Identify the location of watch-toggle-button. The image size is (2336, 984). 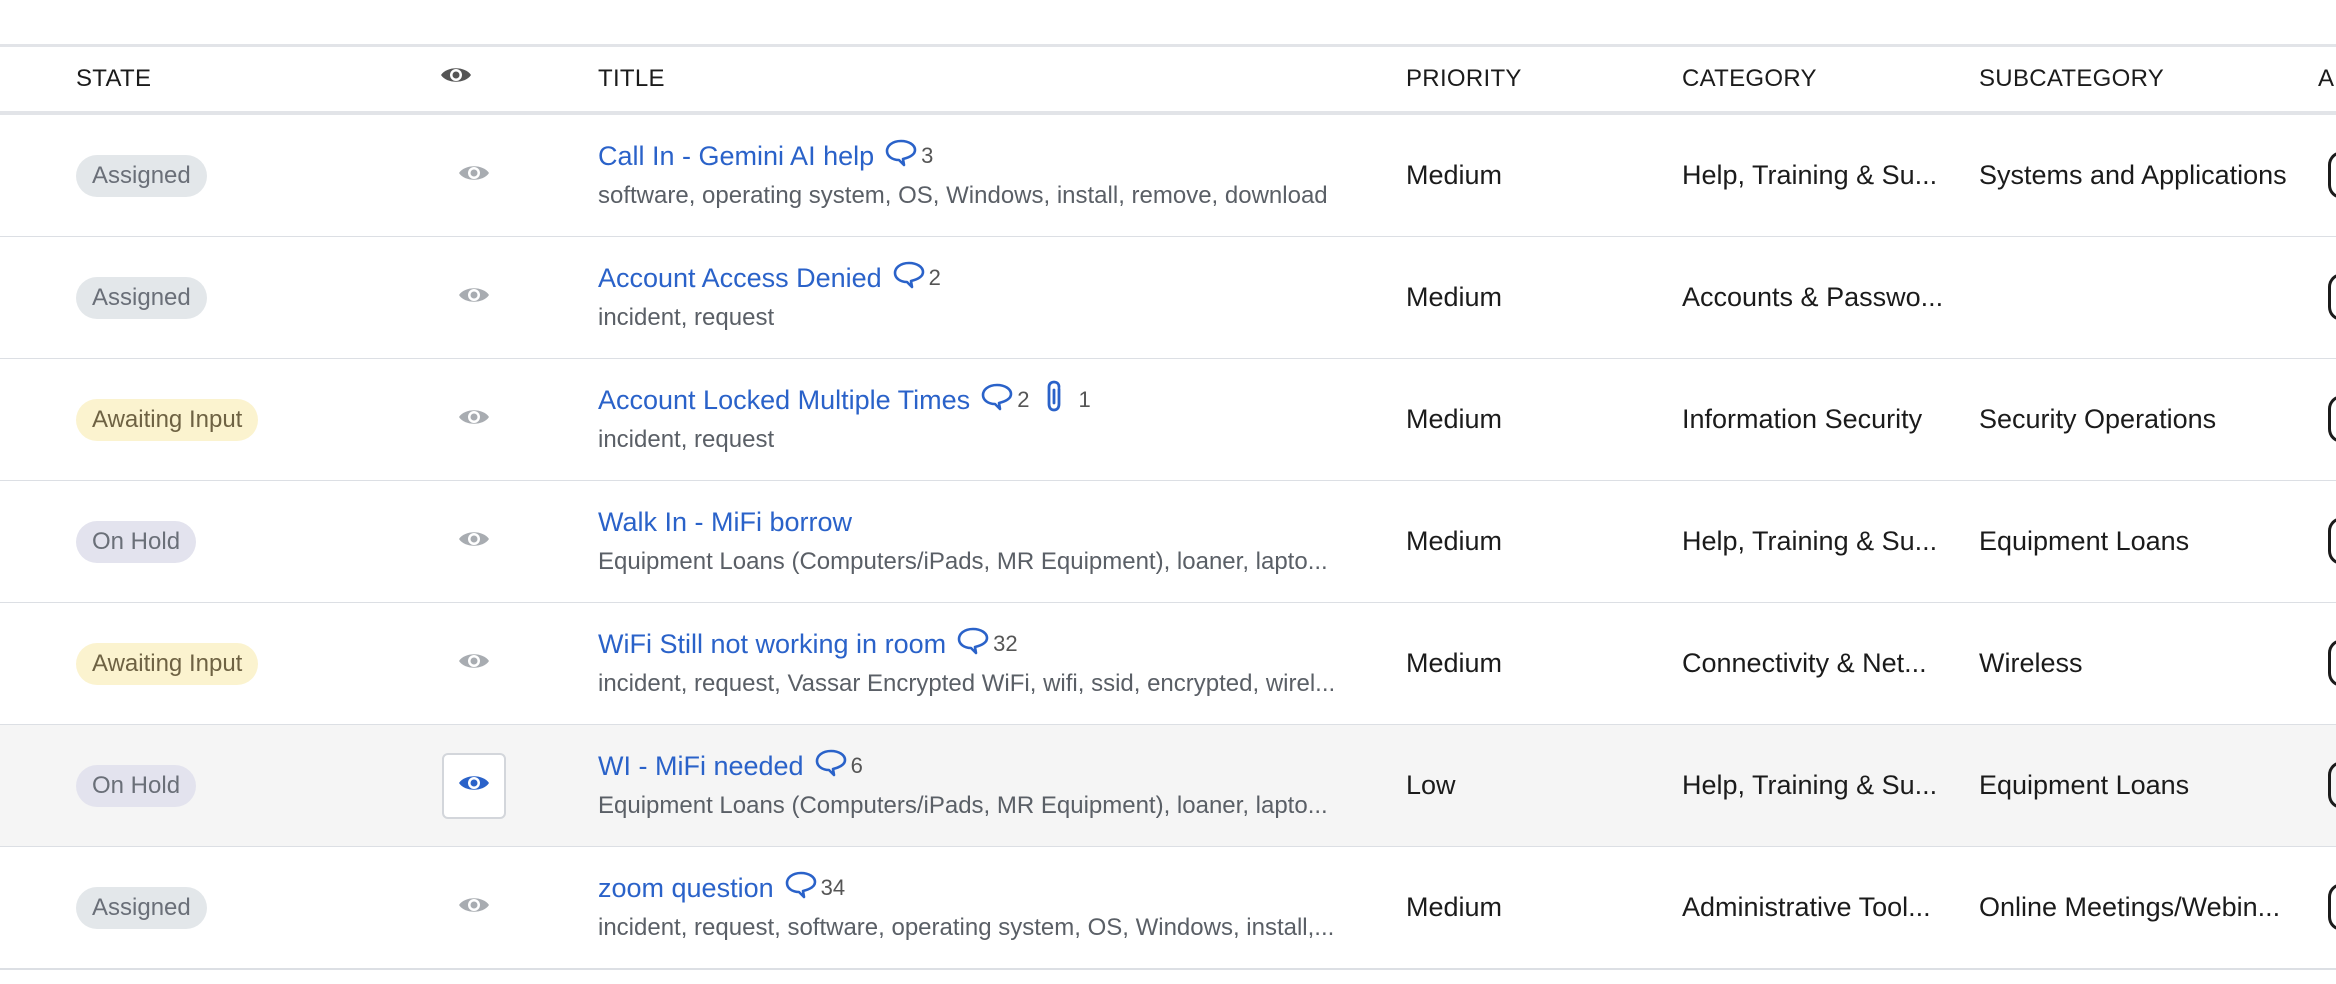
(474, 785).